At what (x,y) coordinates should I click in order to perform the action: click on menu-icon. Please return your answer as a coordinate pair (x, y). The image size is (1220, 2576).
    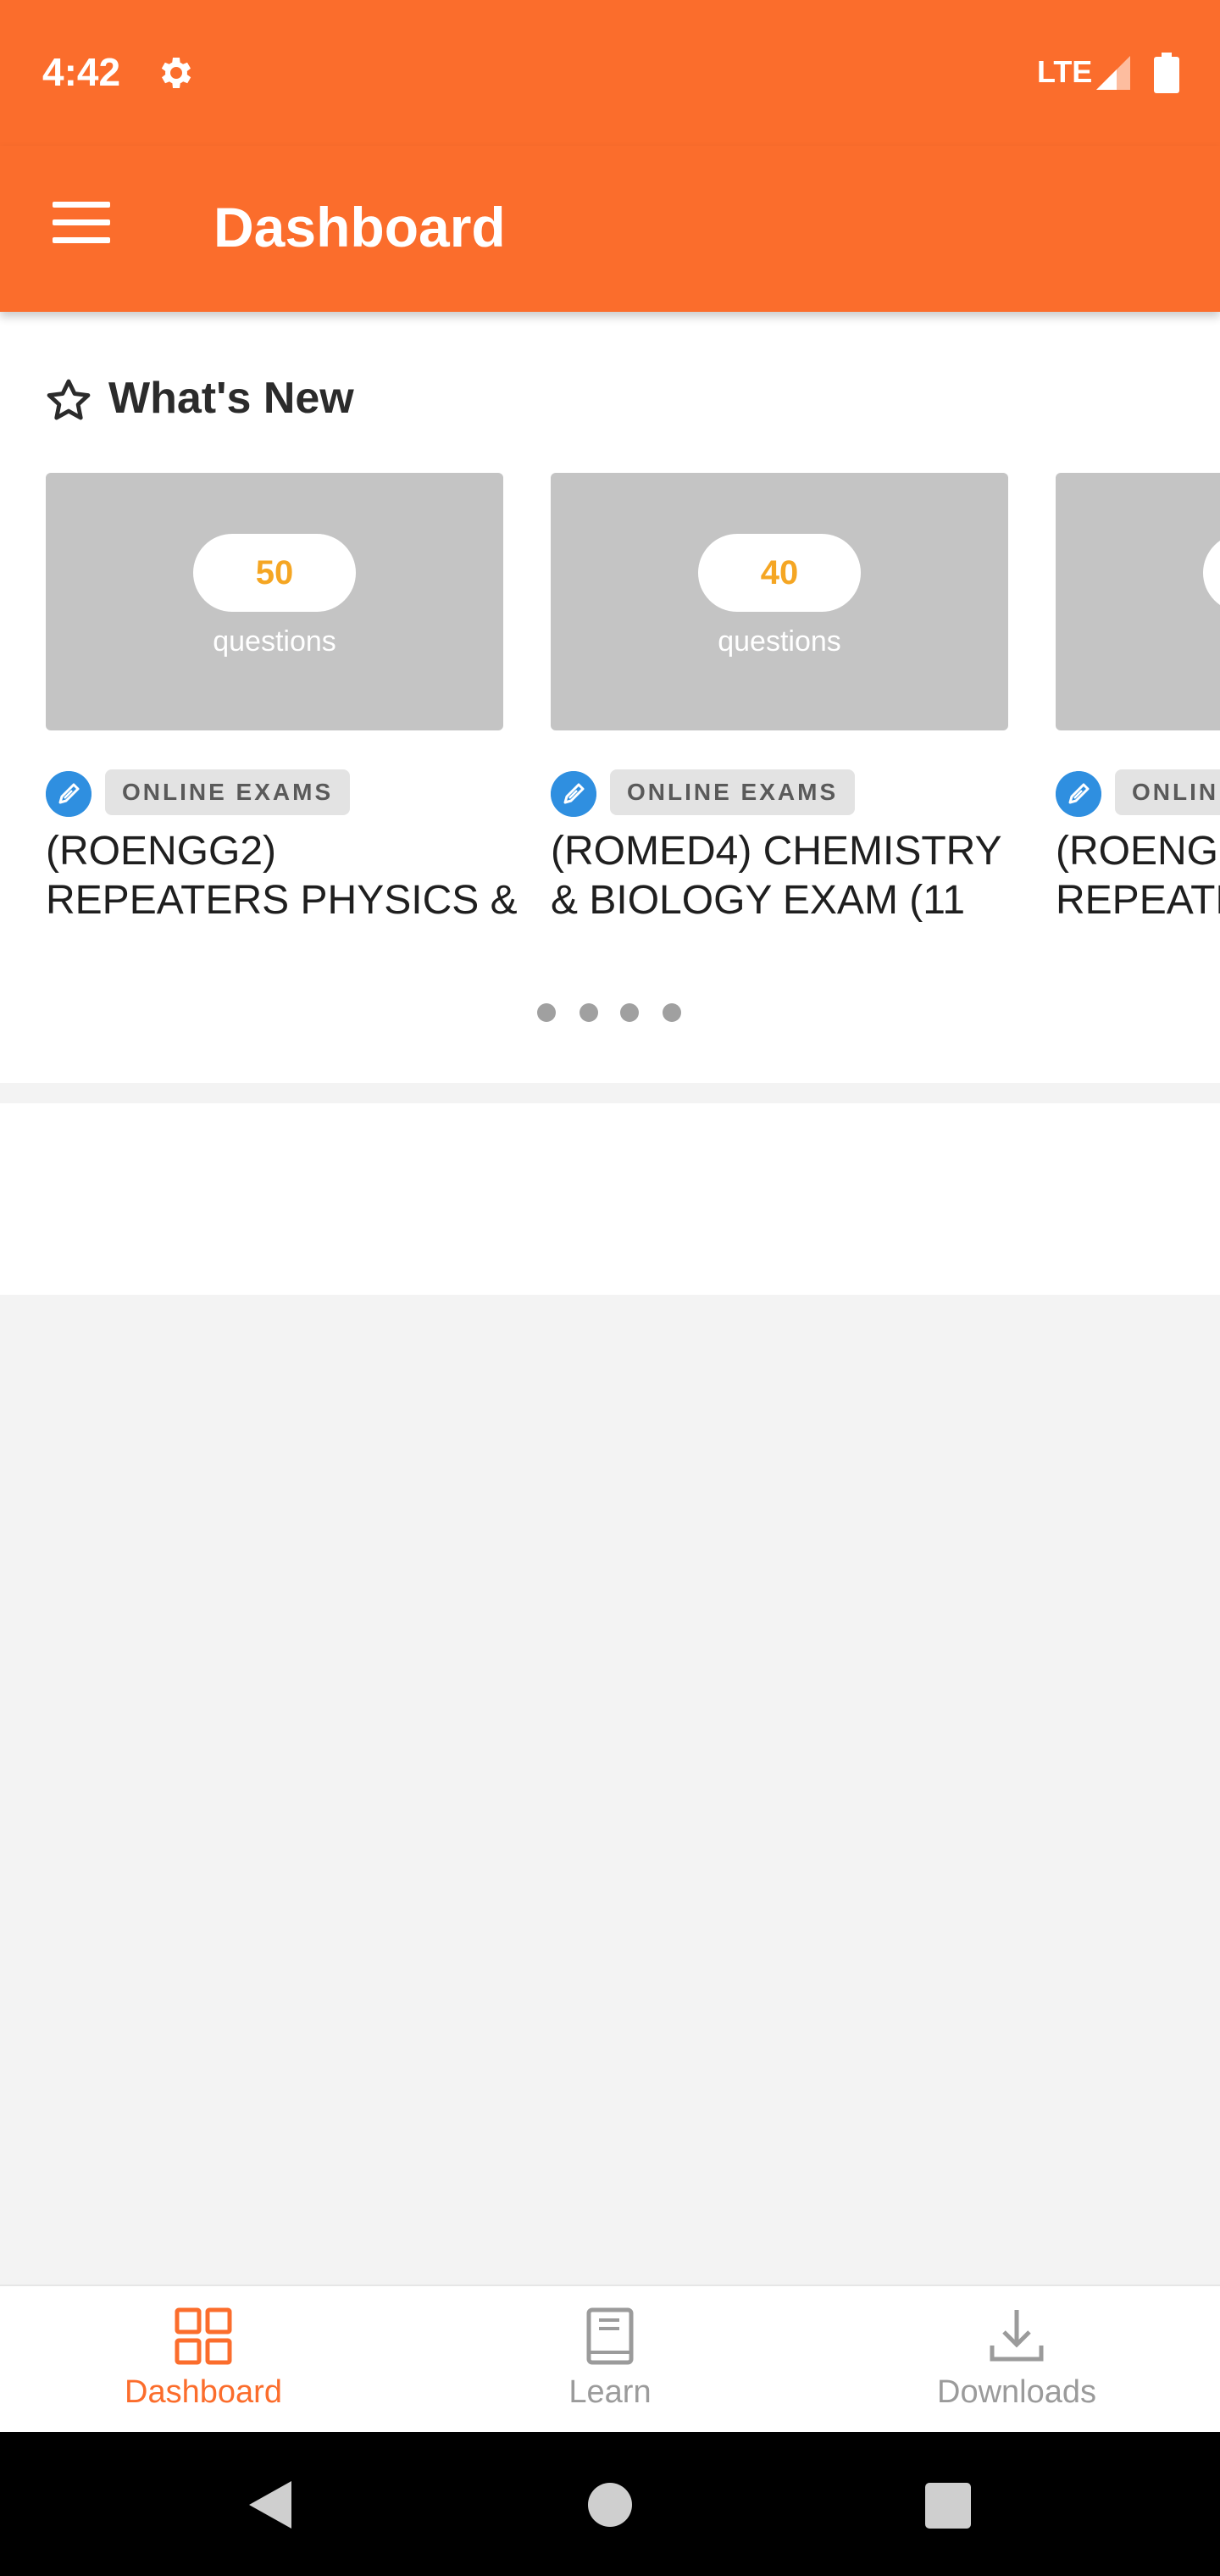
    Looking at the image, I should click on (81, 223).